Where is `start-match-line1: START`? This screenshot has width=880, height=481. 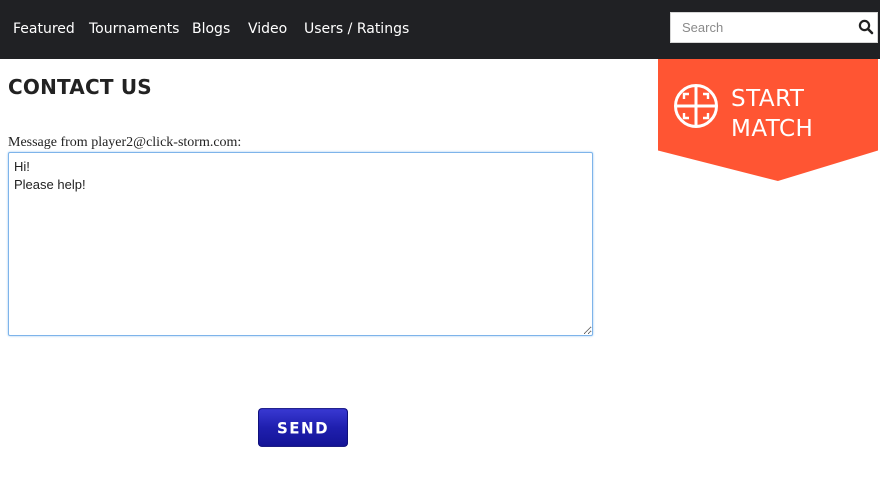 start-match-line1: START is located at coordinates (768, 99).